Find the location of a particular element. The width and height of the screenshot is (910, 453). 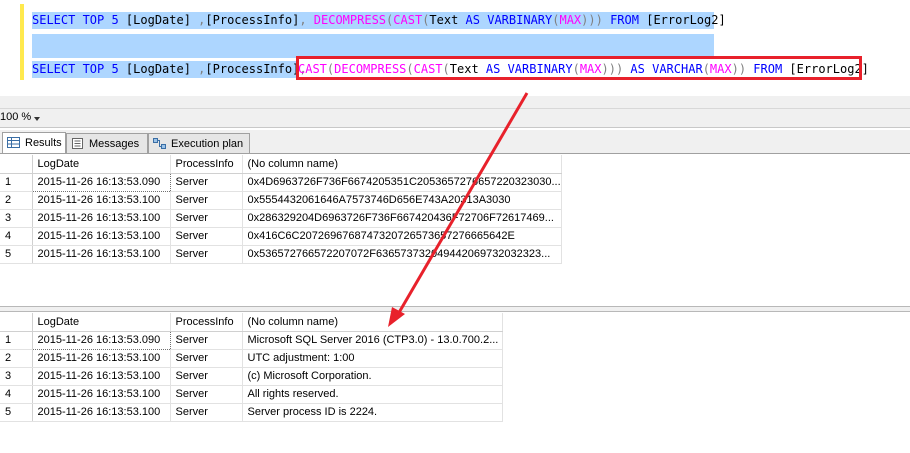

annotation-highlight-box is located at coordinates (579, 68).